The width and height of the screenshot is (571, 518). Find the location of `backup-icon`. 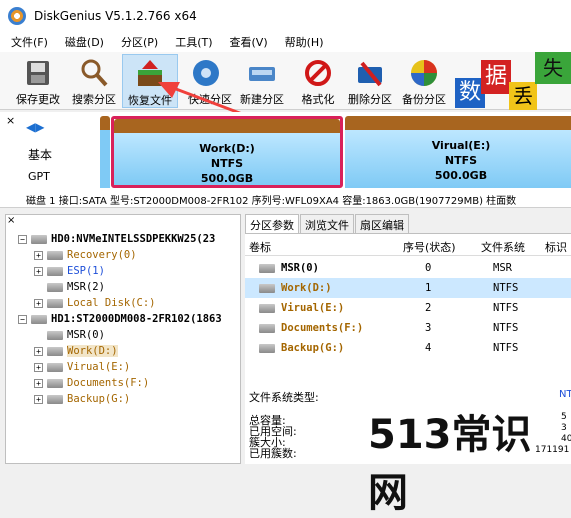

backup-icon is located at coordinates (424, 73).